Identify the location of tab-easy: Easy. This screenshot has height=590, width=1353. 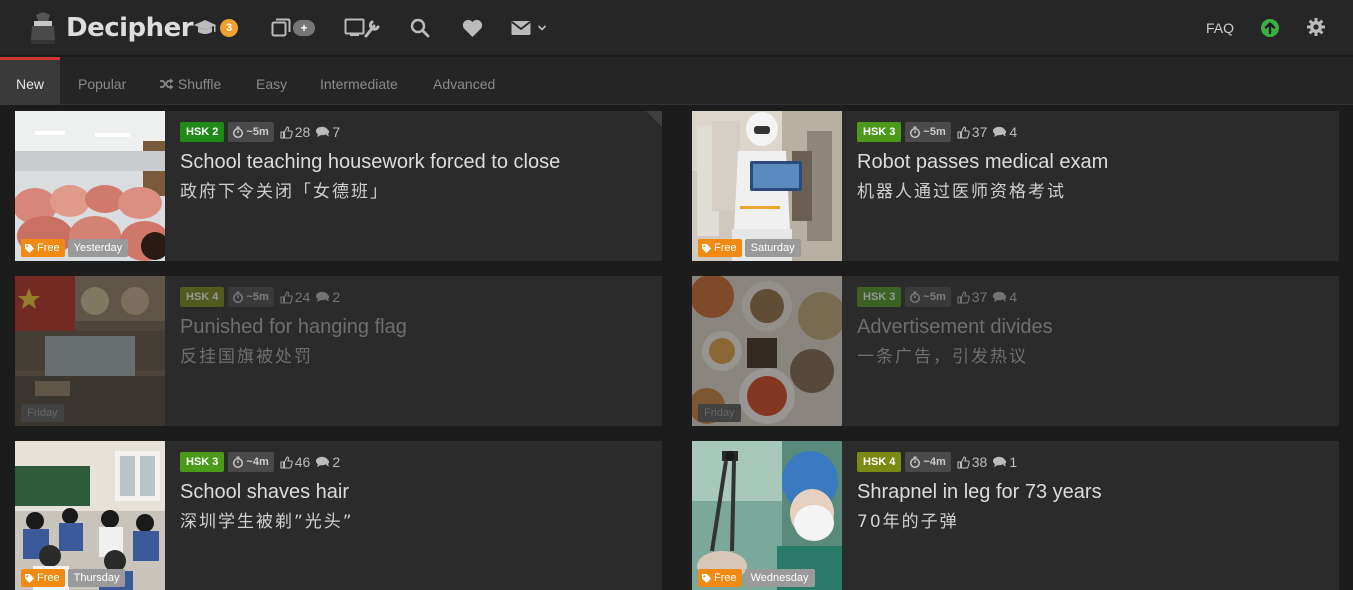
(271, 81).